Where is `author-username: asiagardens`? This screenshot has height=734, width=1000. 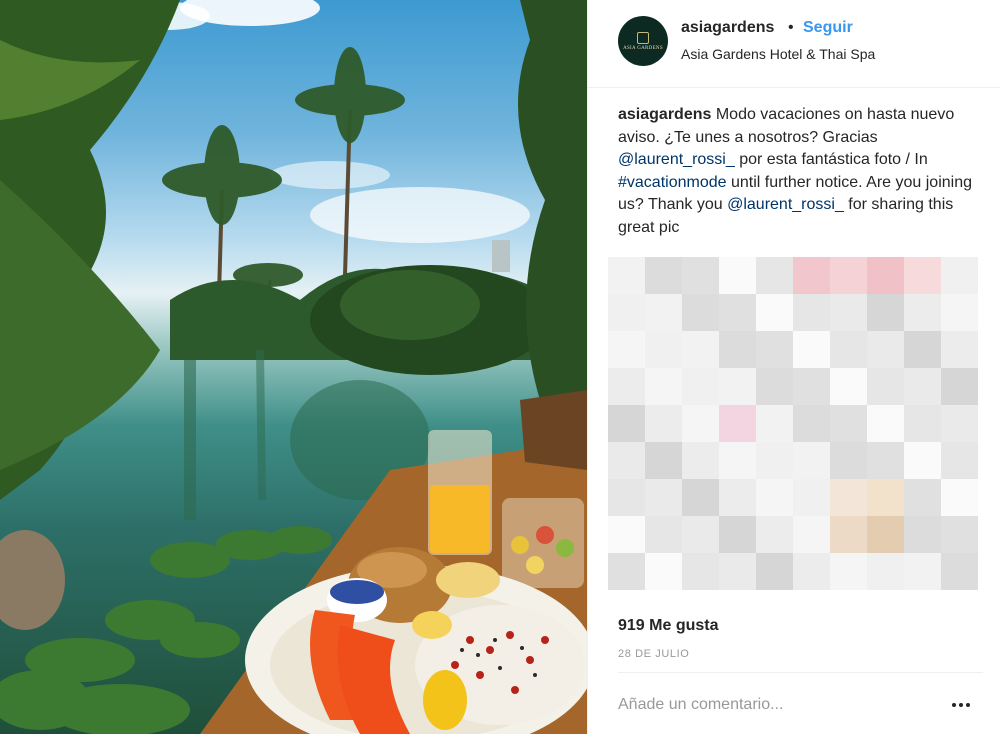
author-username: asiagardens is located at coordinates (727, 28).